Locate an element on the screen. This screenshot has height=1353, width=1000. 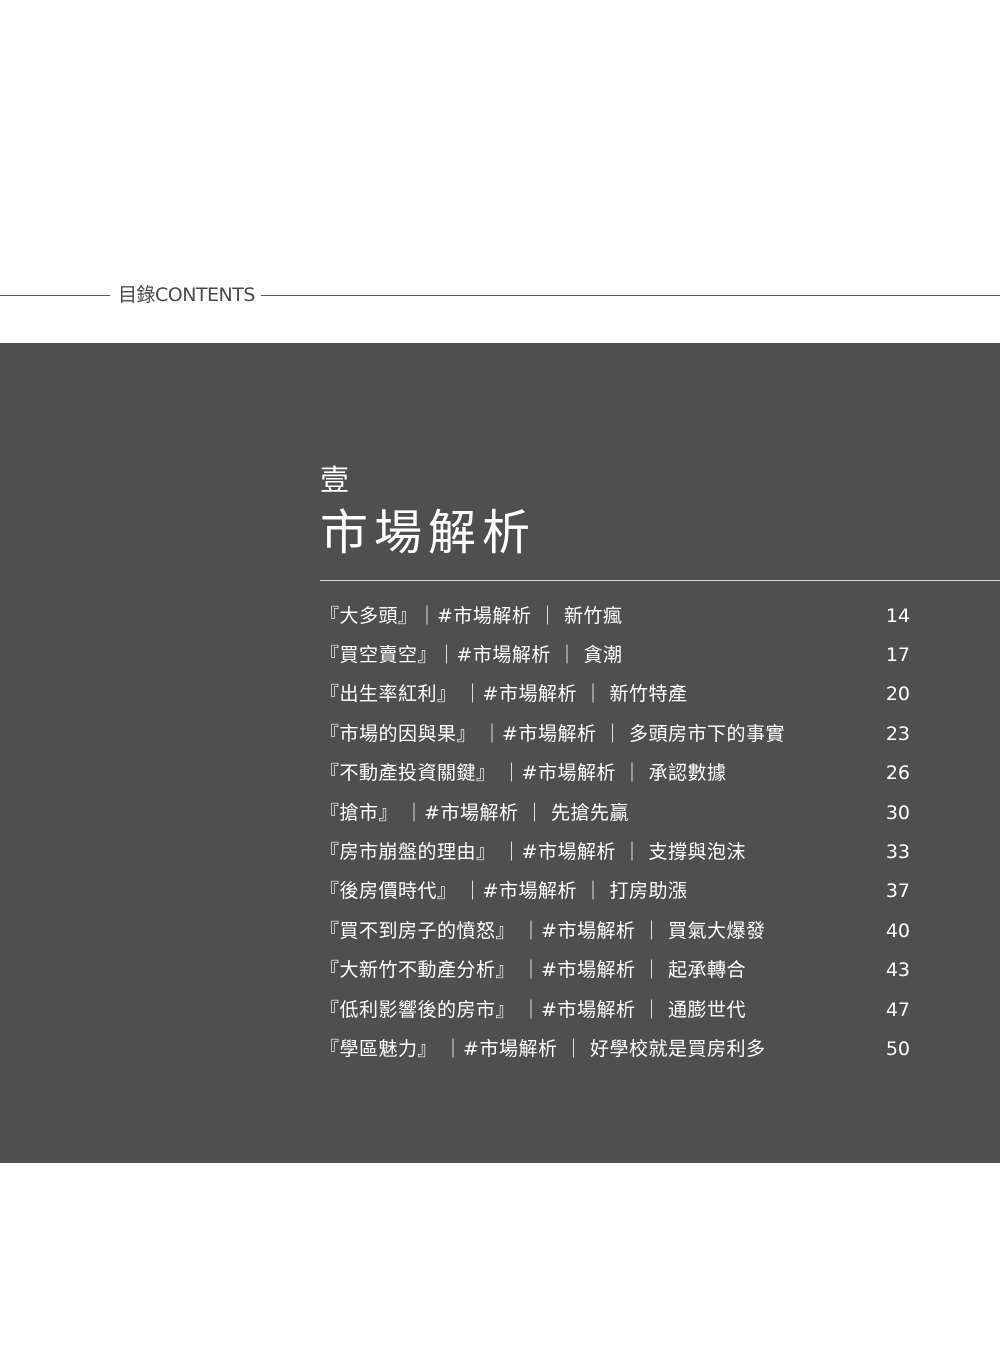
toc-entry-title: 『市場的因與果』 ｜#市場解析 ｜ 多頭房市下的事實 is located at coordinates (553, 733).